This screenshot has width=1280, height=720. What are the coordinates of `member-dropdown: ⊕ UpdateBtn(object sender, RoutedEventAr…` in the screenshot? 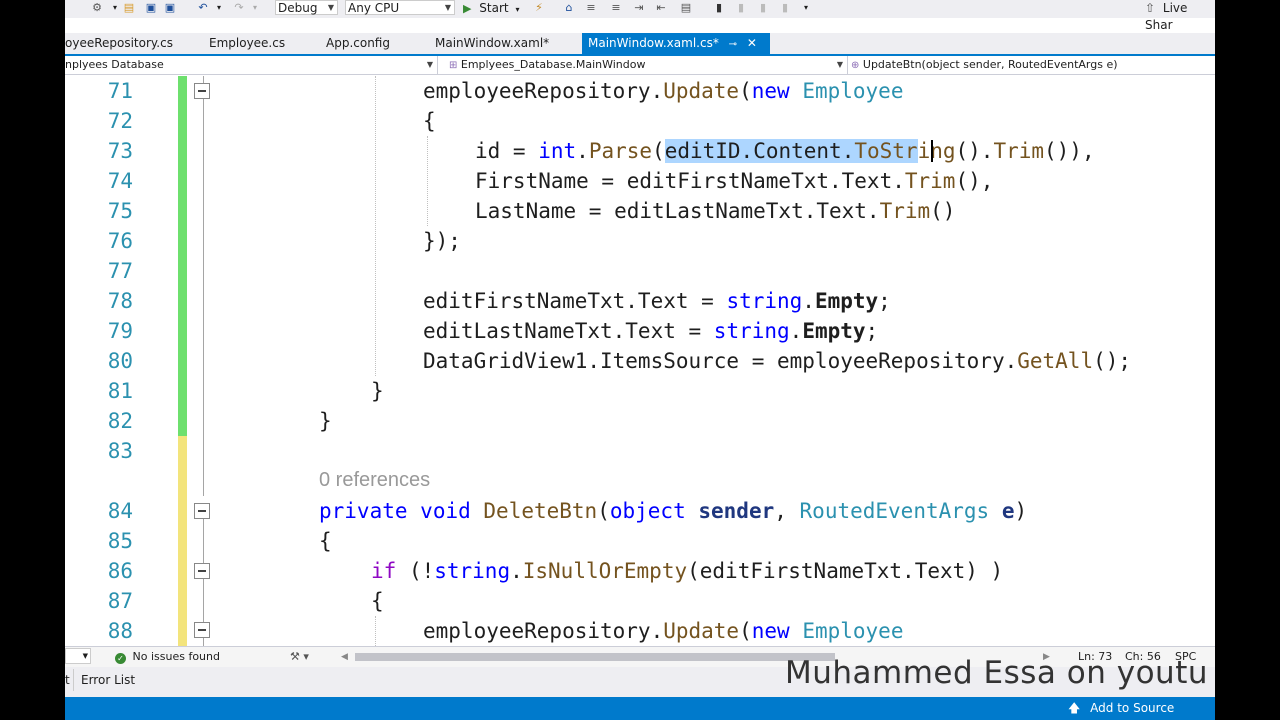 It's located at (1031, 65).